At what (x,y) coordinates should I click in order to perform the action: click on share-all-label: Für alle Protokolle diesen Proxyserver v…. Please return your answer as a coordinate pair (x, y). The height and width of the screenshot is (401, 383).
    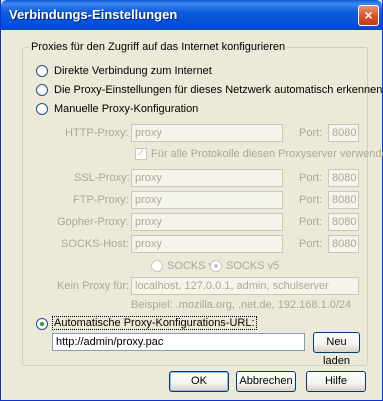
    Looking at the image, I should click on (267, 154).